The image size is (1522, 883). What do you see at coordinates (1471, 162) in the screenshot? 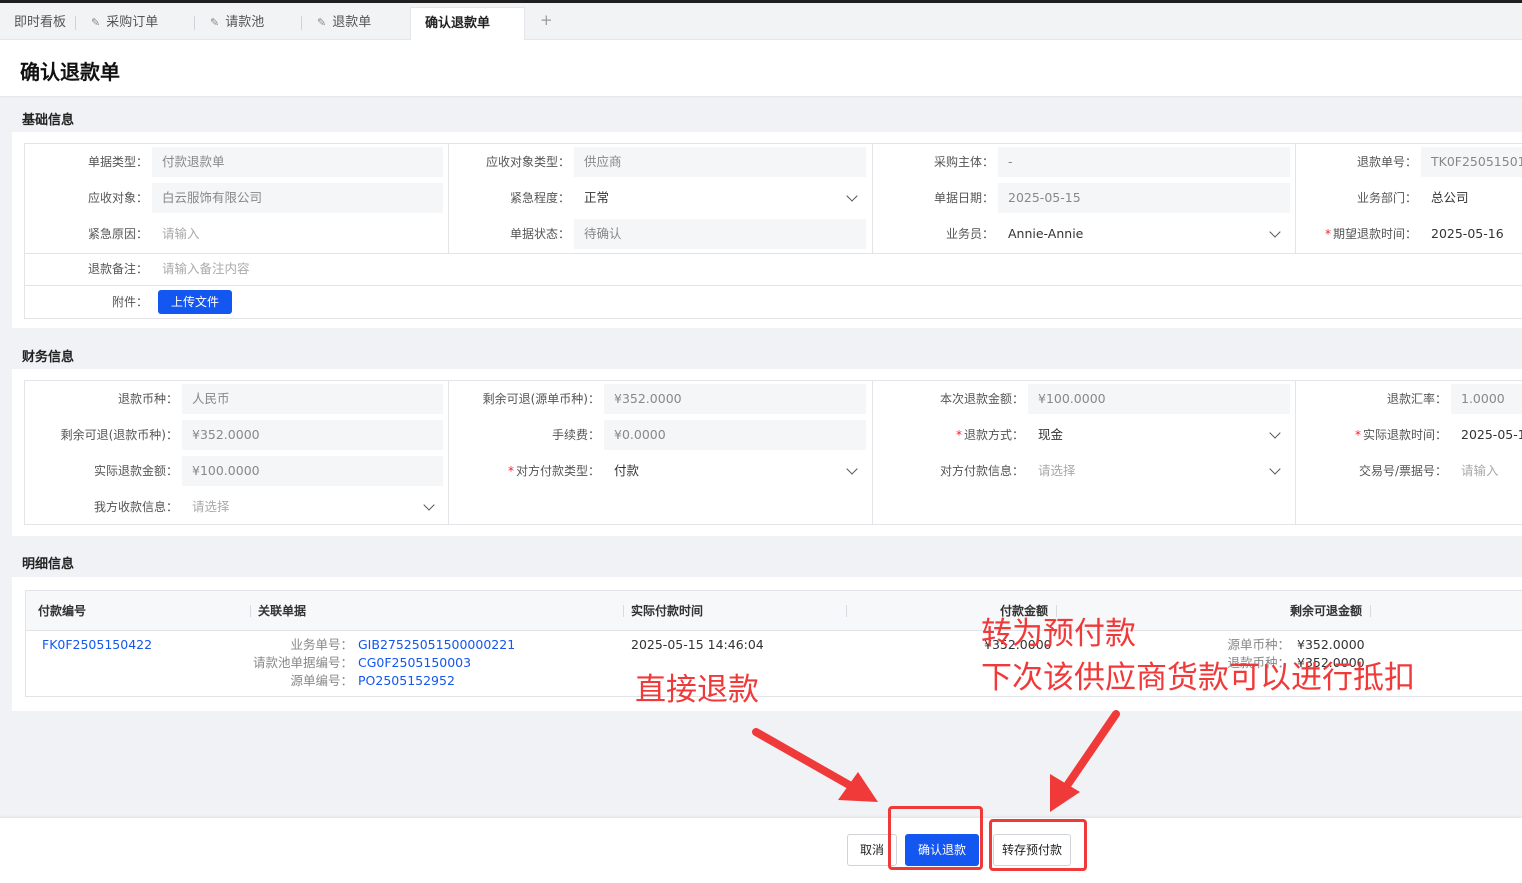
I see `refund-no-value: TK0F25051501` at bounding box center [1471, 162].